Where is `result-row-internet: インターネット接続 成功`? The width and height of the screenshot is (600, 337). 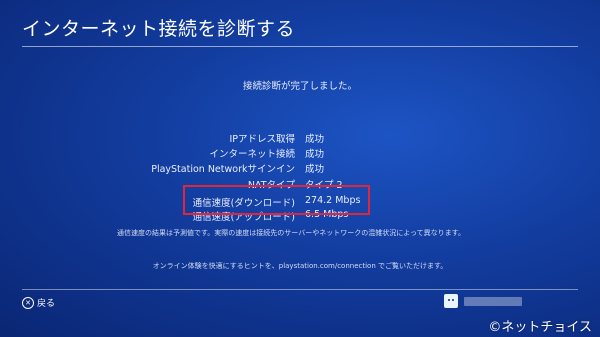
result-row-internet: インターネット接続 成功 is located at coordinates (300, 153).